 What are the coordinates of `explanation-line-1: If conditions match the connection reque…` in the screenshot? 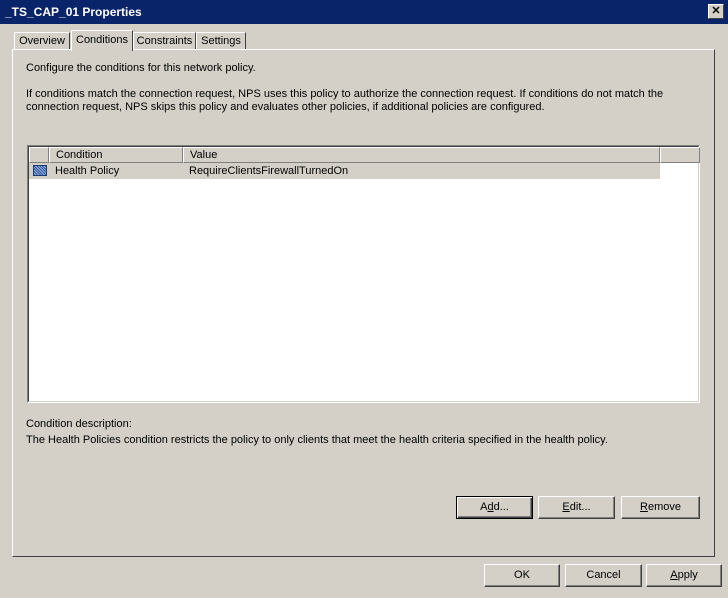 It's located at (345, 94).